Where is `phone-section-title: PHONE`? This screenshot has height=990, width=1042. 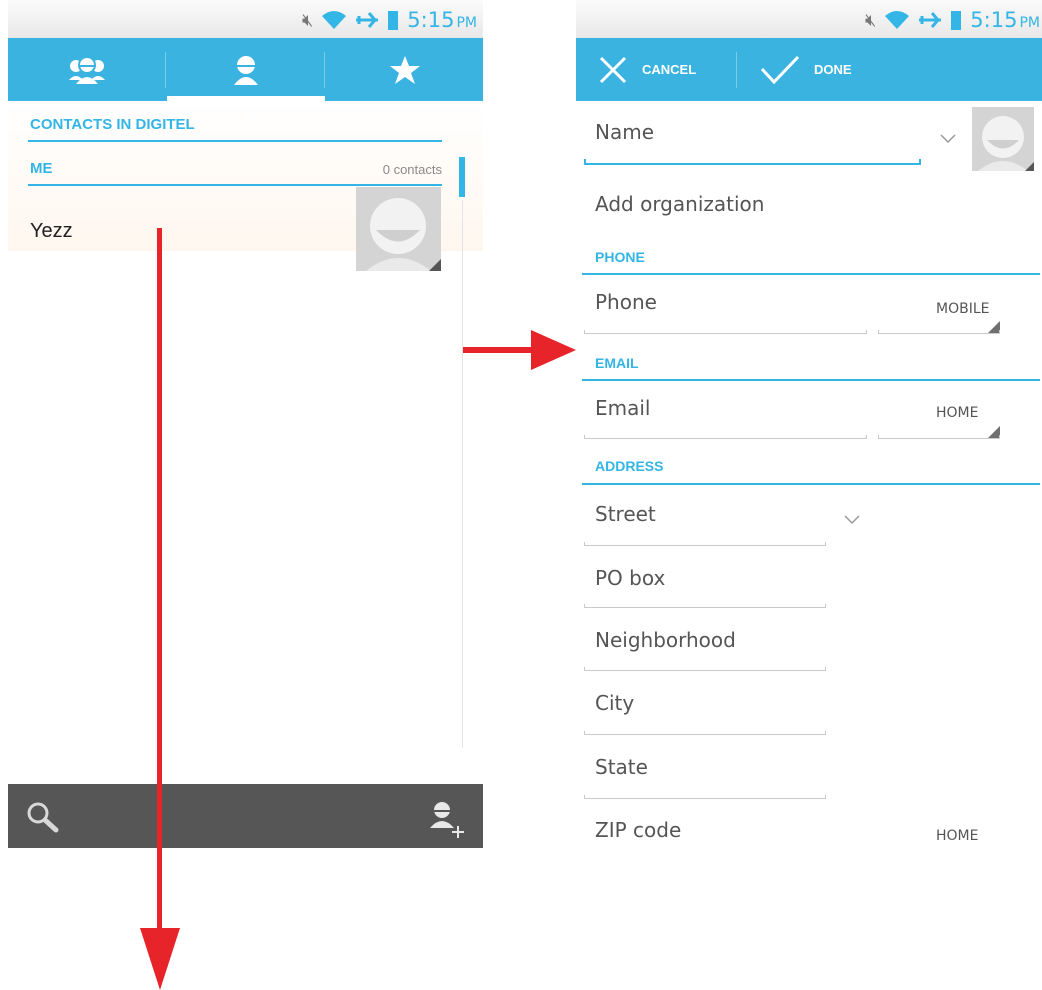 phone-section-title: PHONE is located at coordinates (620, 257).